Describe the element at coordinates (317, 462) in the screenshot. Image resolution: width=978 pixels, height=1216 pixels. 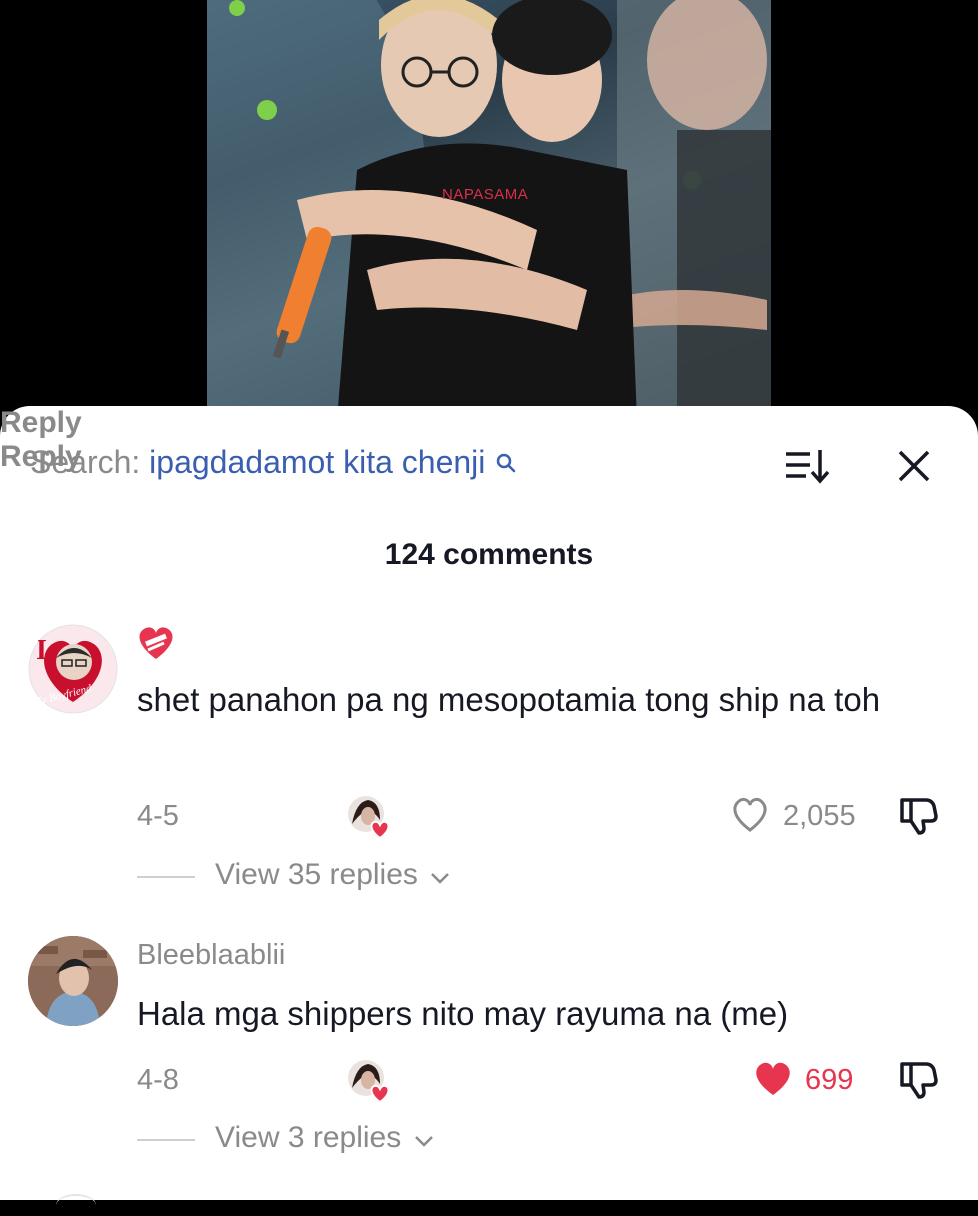
I see `search-query-link: ipagdadamot kita chenji` at that location.